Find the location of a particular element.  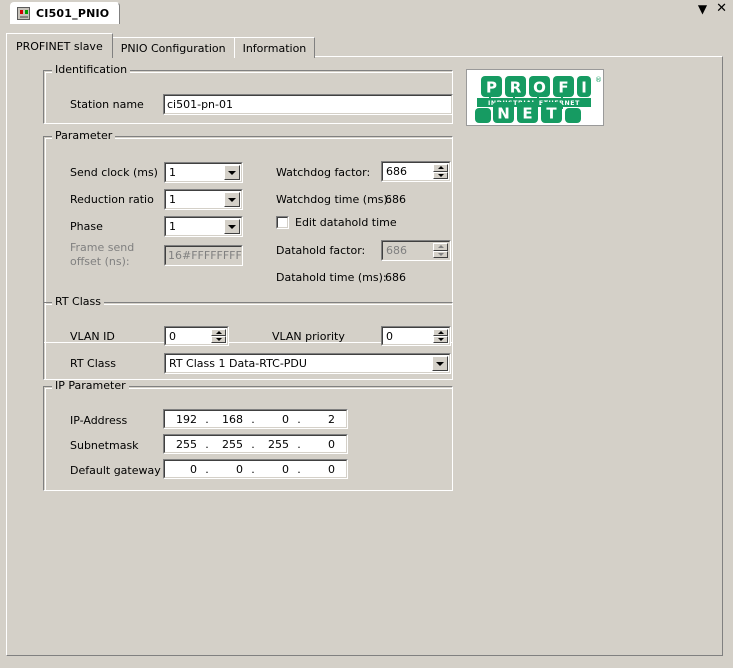

edit-datahold-time-checkbox: Edit datahold time is located at coordinates (336, 222).